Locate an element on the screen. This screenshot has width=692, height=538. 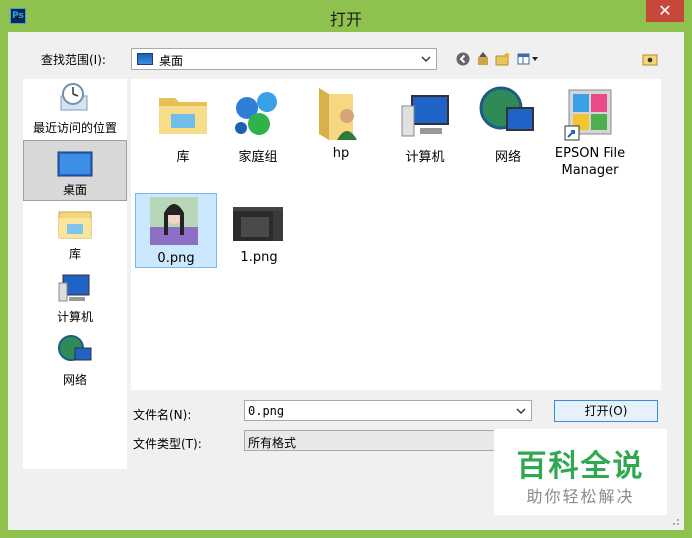
epson-shortcut-icon is located at coordinates (588, 115).